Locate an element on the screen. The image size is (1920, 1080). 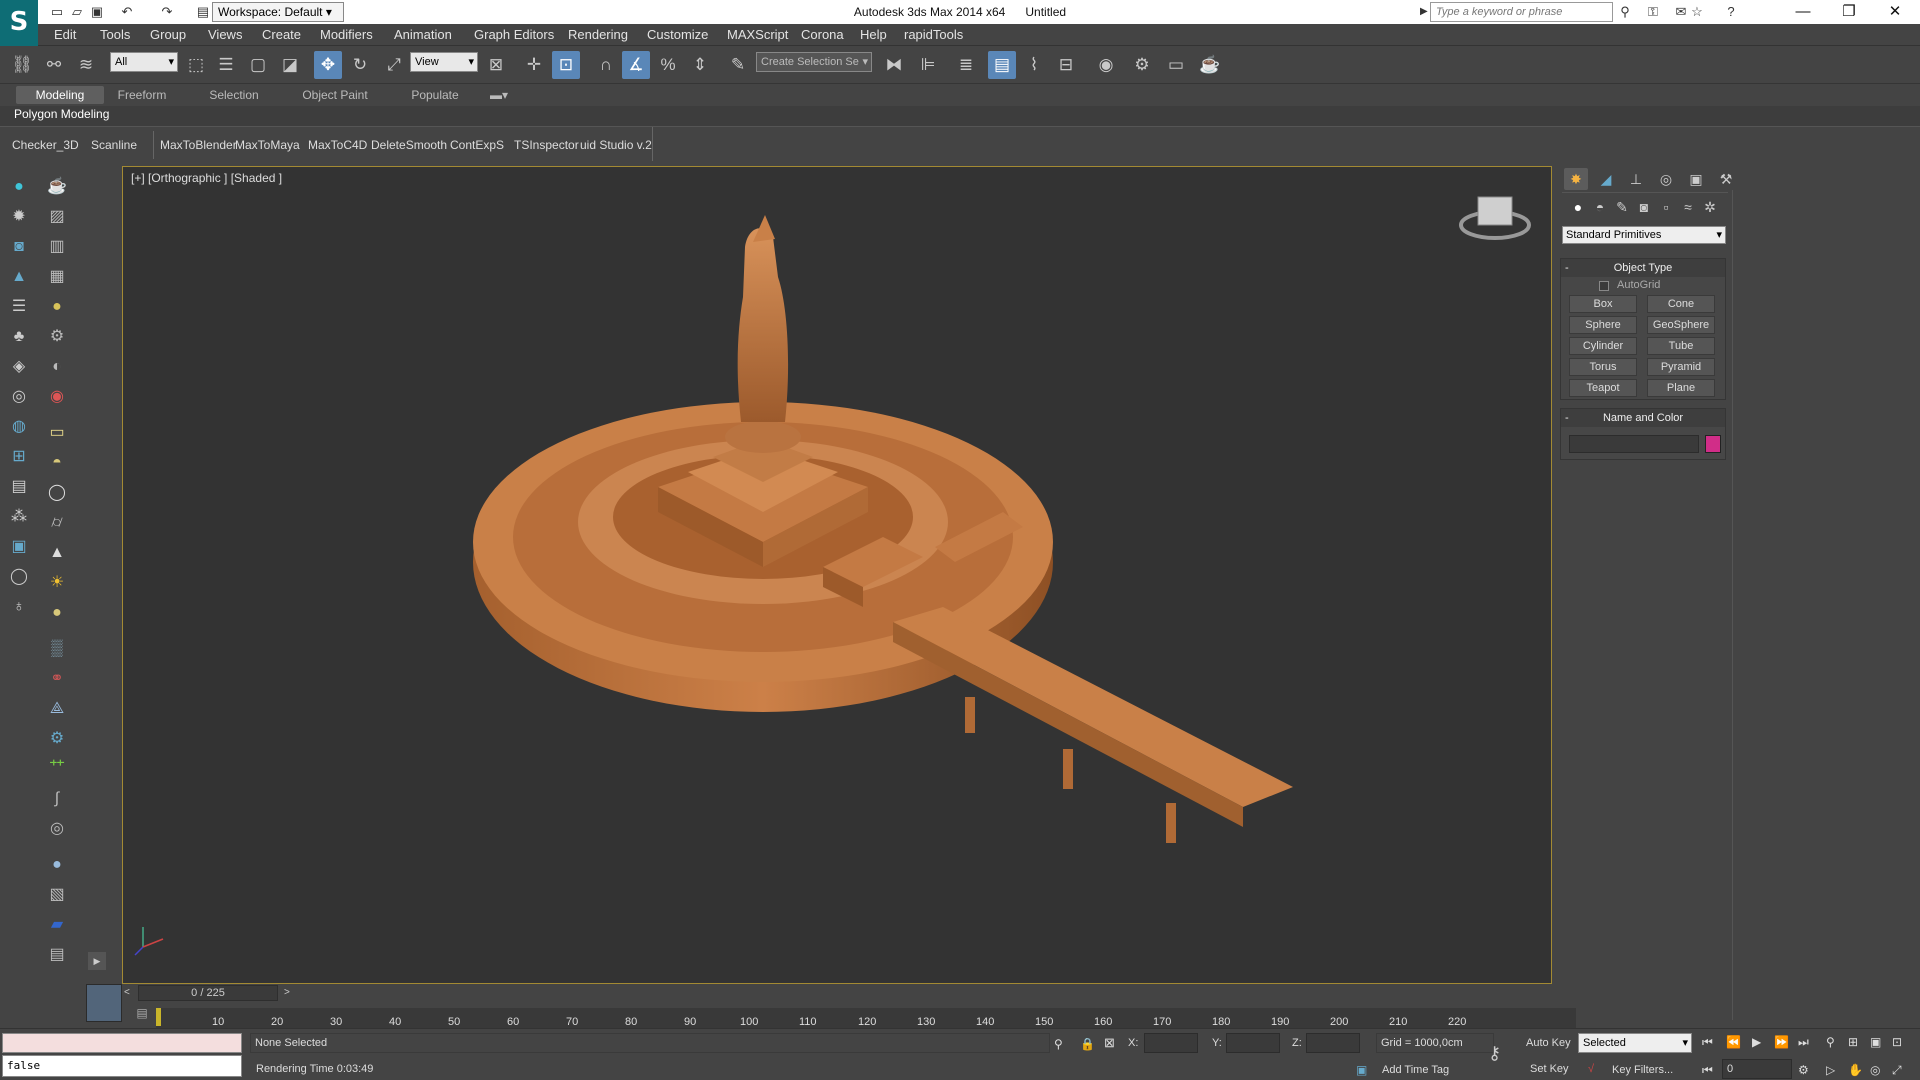
add-time-tag-button: Add Time Tag is located at coordinates (1415, 1070).